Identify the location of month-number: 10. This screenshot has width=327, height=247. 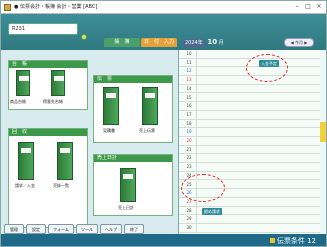
(212, 42).